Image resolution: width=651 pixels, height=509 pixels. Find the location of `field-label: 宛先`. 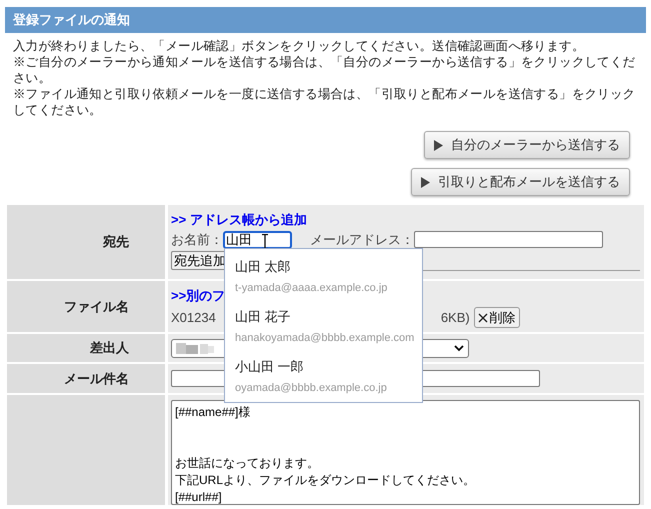

field-label: 宛先 is located at coordinates (116, 242).